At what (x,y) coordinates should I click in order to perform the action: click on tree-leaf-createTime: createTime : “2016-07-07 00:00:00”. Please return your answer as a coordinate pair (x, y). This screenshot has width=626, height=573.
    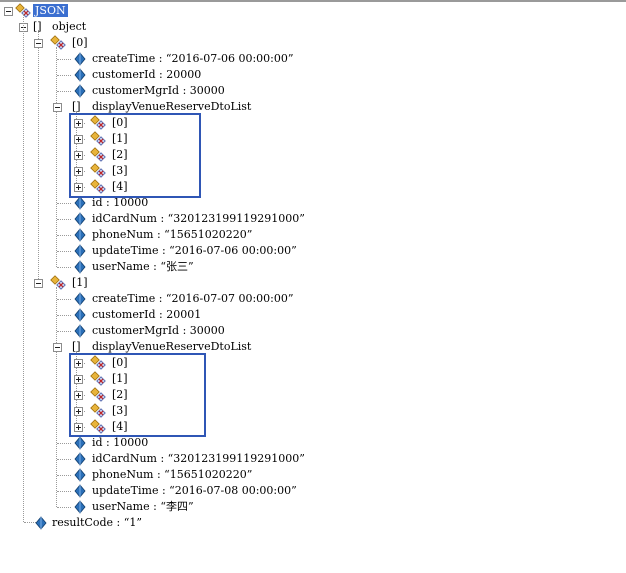
    Looking at the image, I should click on (200, 299).